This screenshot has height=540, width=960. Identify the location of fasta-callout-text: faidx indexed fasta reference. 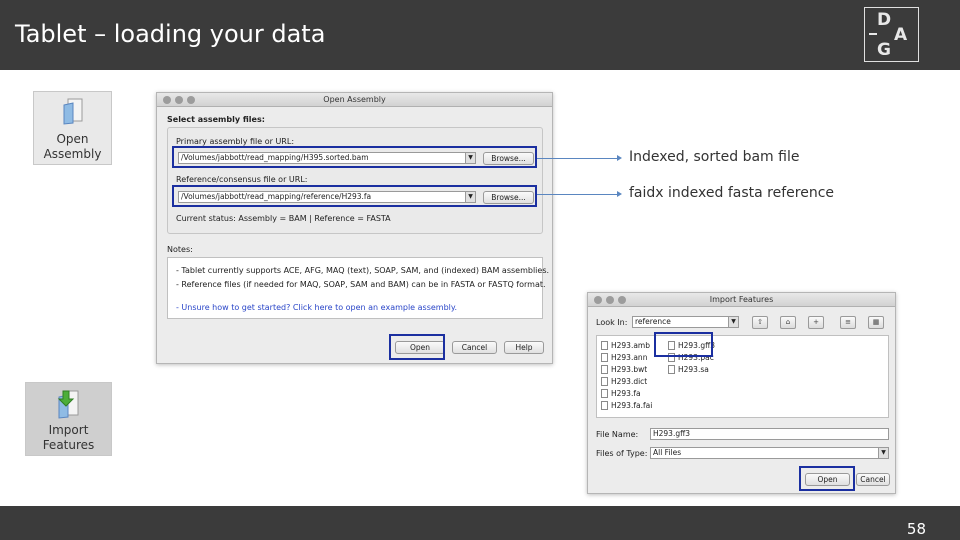
(732, 193).